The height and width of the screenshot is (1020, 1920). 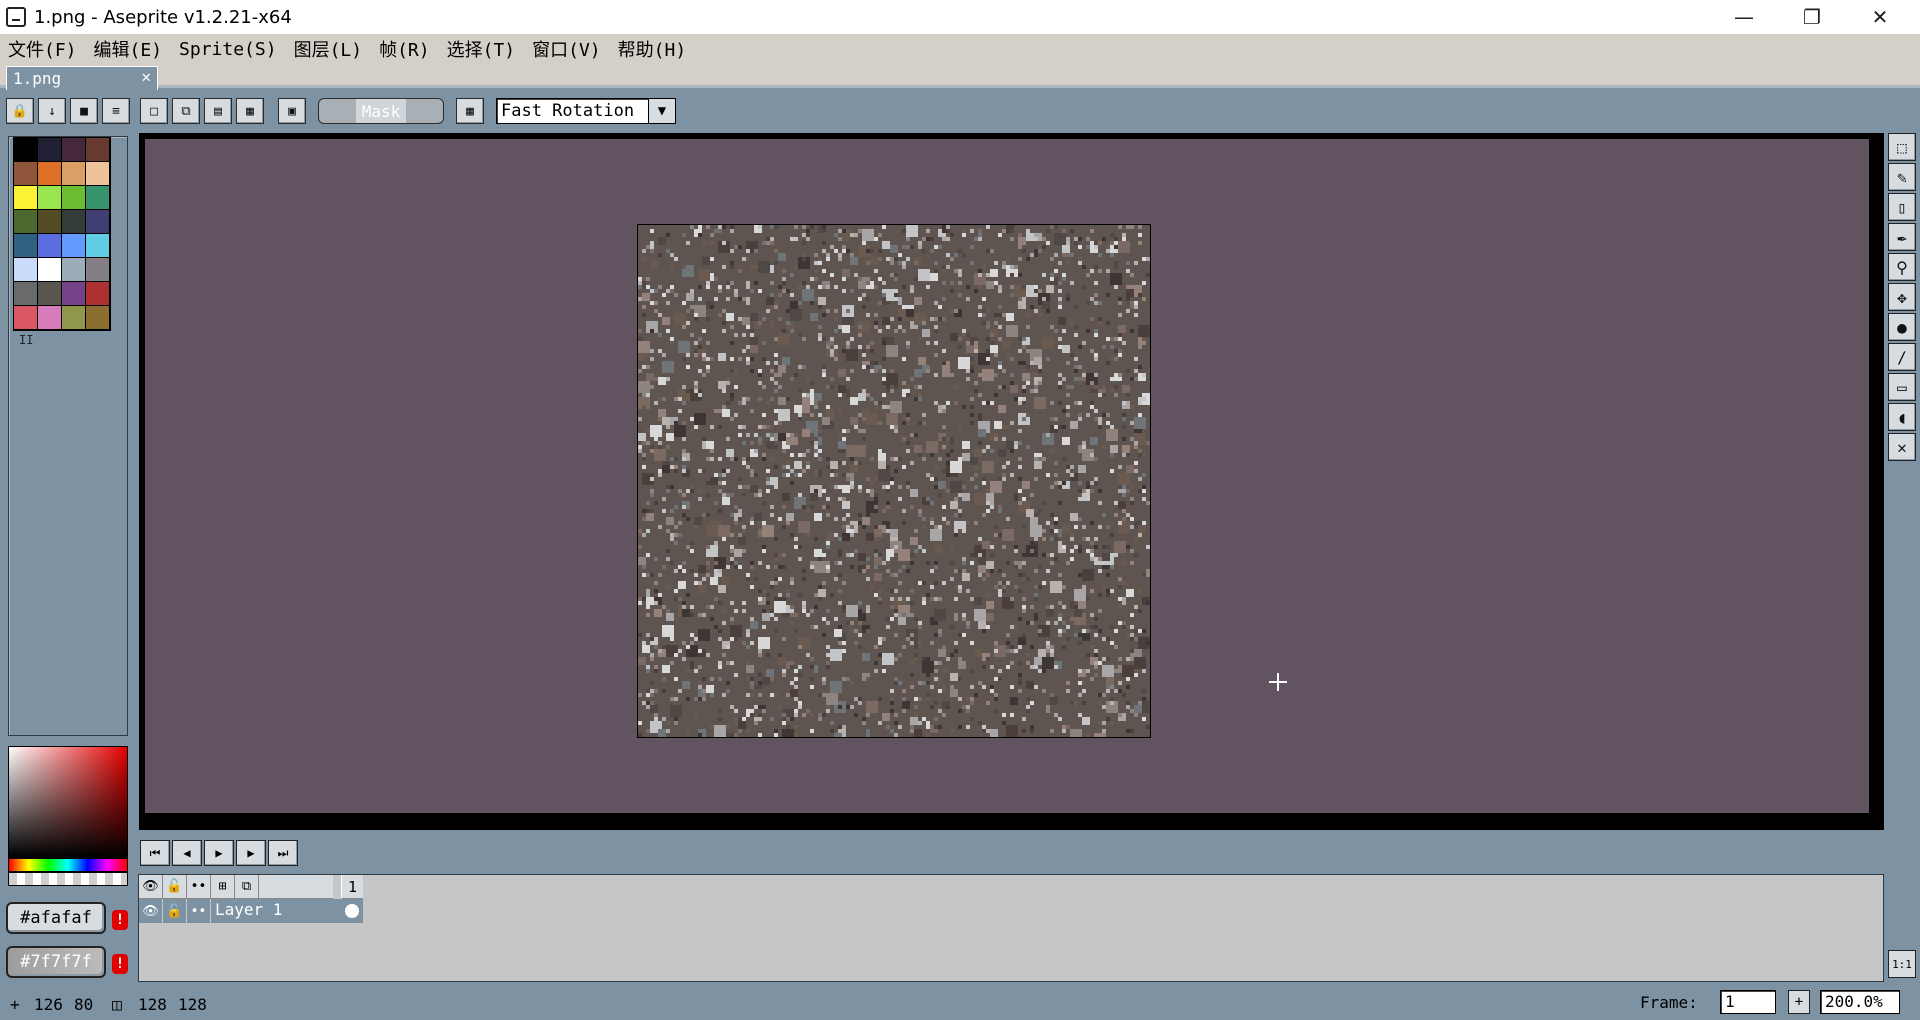 I want to click on menu-file: 文件(F), so click(x=42, y=49).